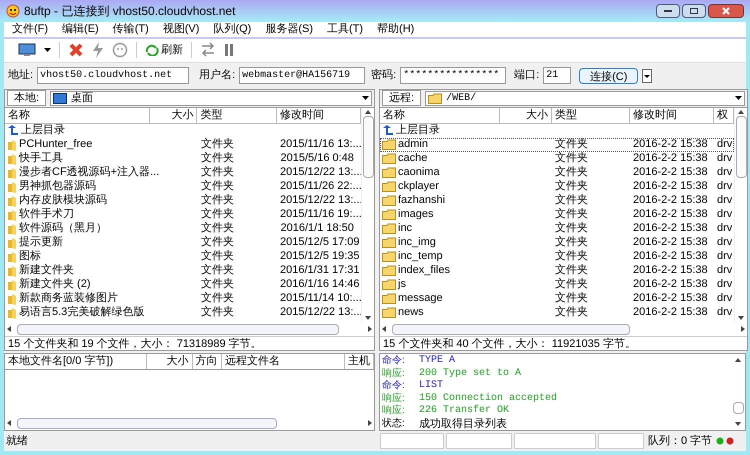  I want to click on maximize-button, so click(694, 11).